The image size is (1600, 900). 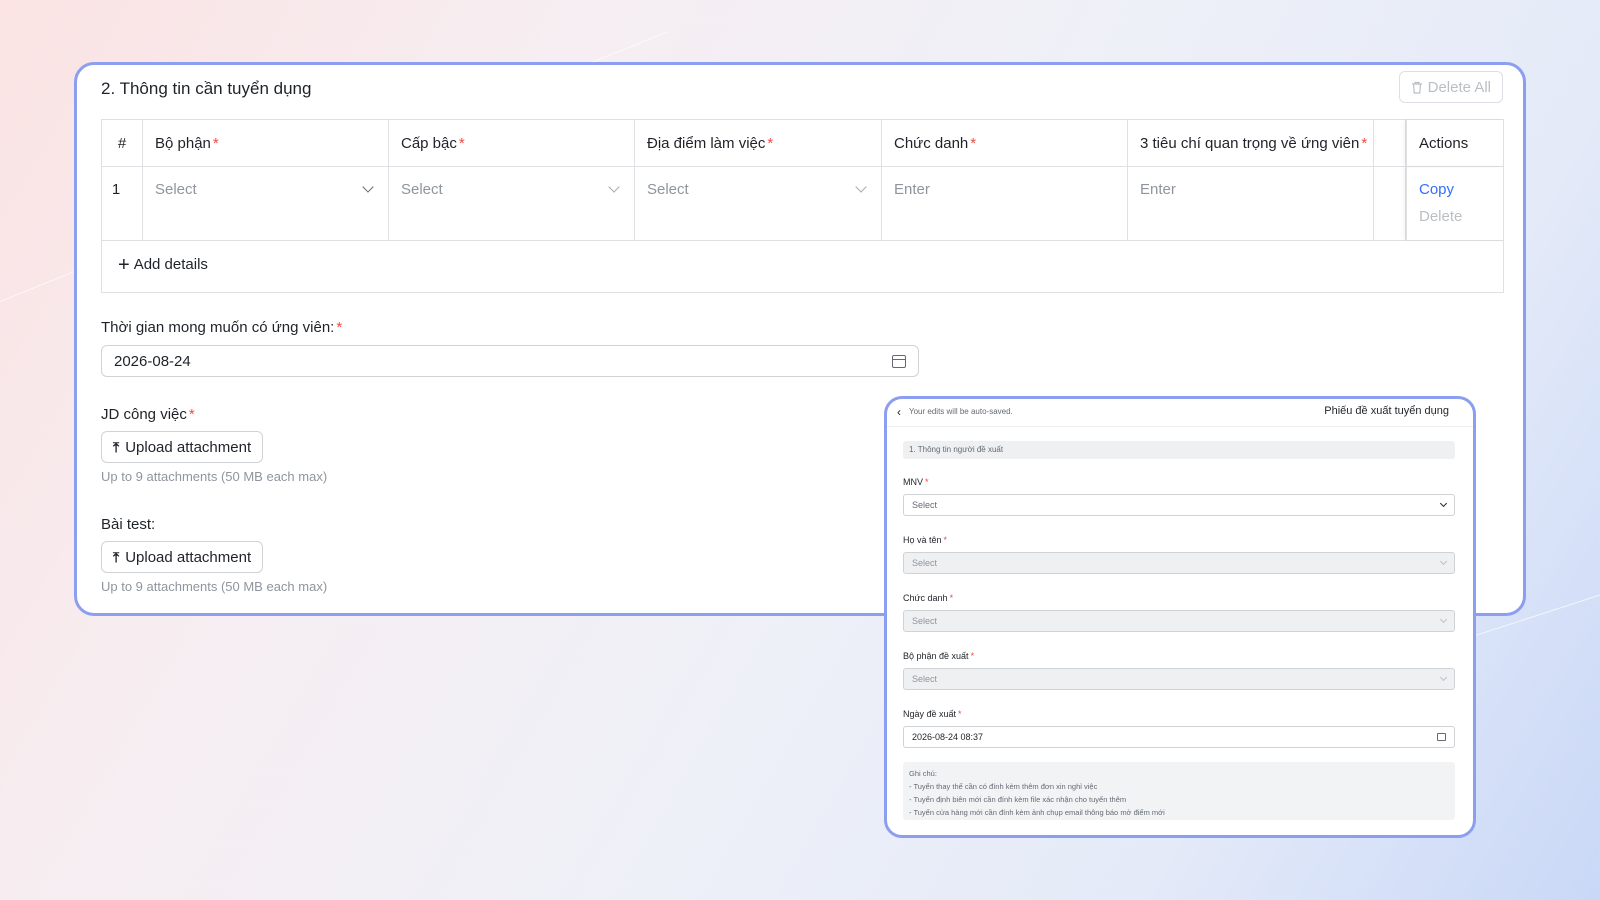 What do you see at coordinates (758, 143) in the screenshot?
I see `header-location: Địa điểm làm việc *` at bounding box center [758, 143].